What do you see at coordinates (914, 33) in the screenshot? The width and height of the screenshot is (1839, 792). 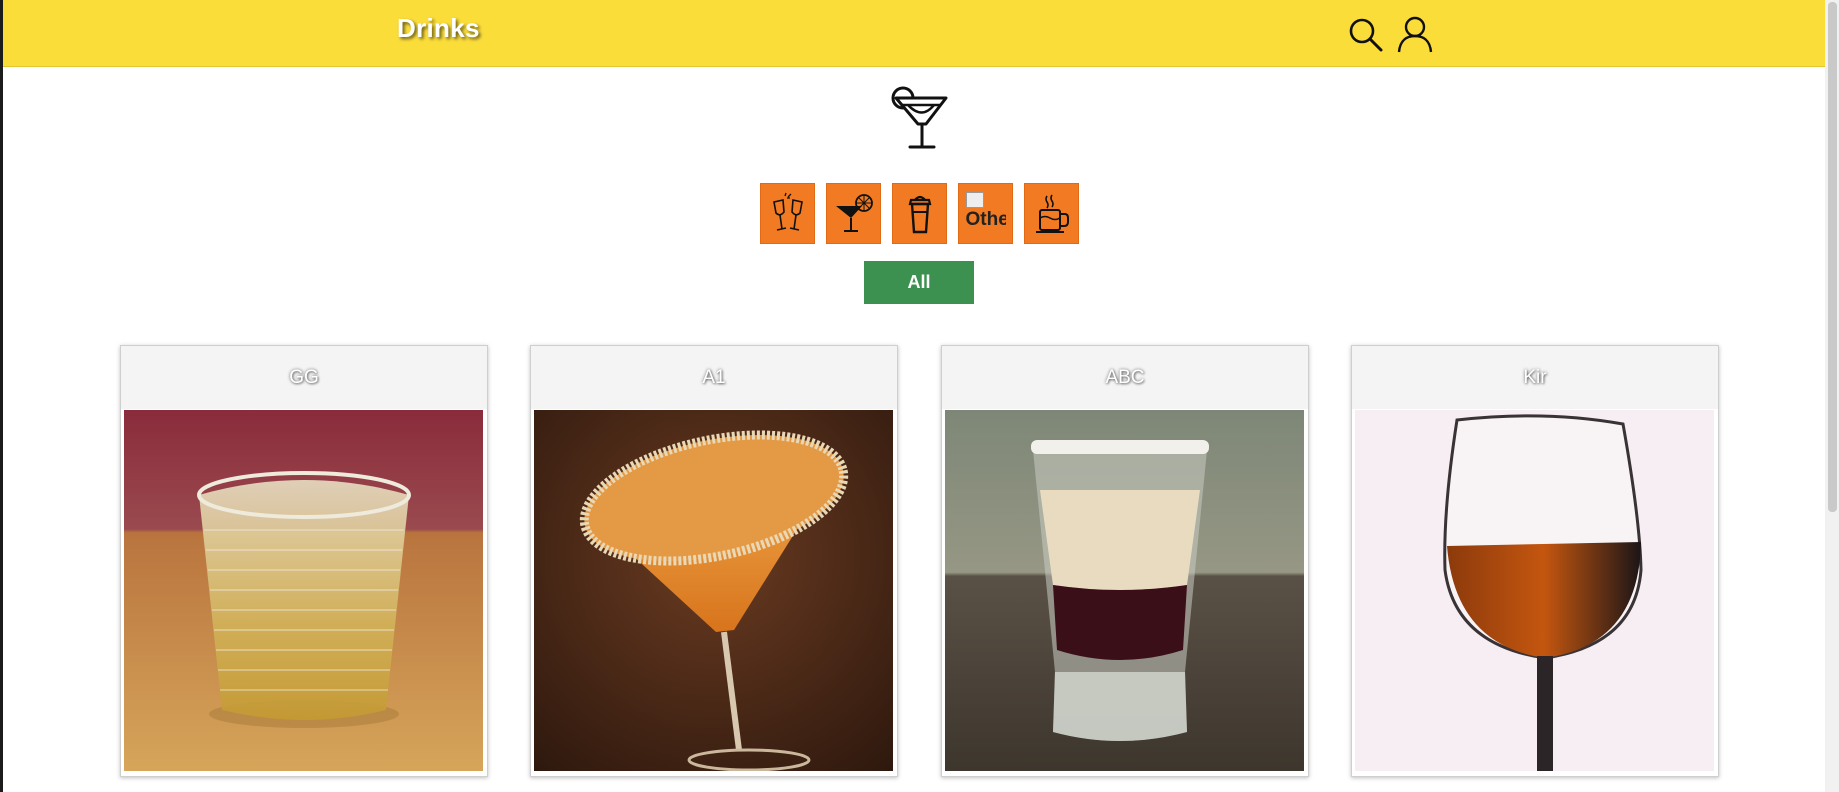 I see `top-navbar: Drinks` at bounding box center [914, 33].